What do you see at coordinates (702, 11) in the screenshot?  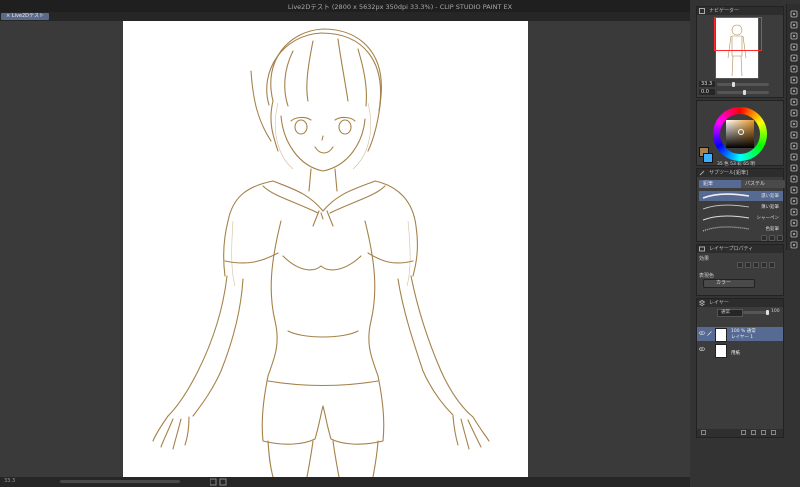 I see `navigator-icon` at bounding box center [702, 11].